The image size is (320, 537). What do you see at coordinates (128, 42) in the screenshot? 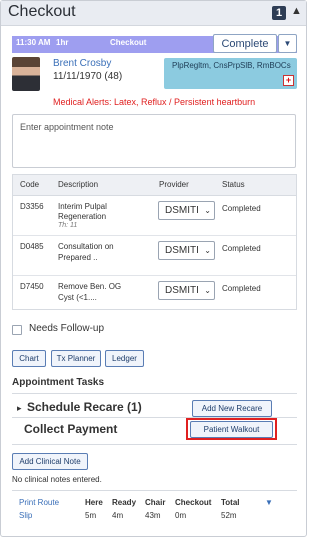
I see `appointment-status: Checkout` at bounding box center [128, 42].